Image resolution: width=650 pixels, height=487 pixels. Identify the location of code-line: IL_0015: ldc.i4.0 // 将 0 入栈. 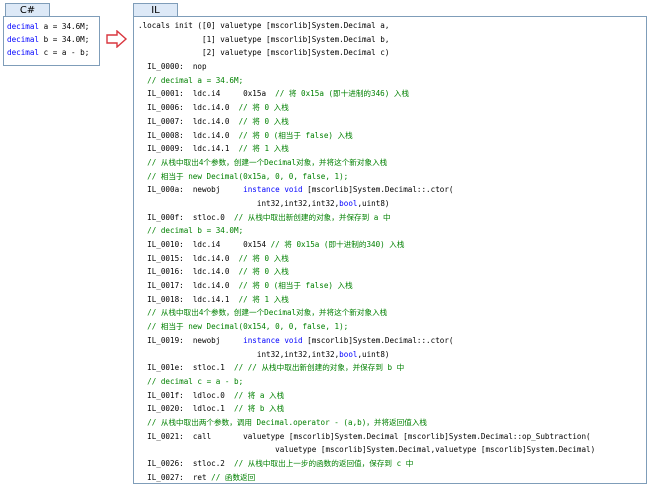
(366, 259).